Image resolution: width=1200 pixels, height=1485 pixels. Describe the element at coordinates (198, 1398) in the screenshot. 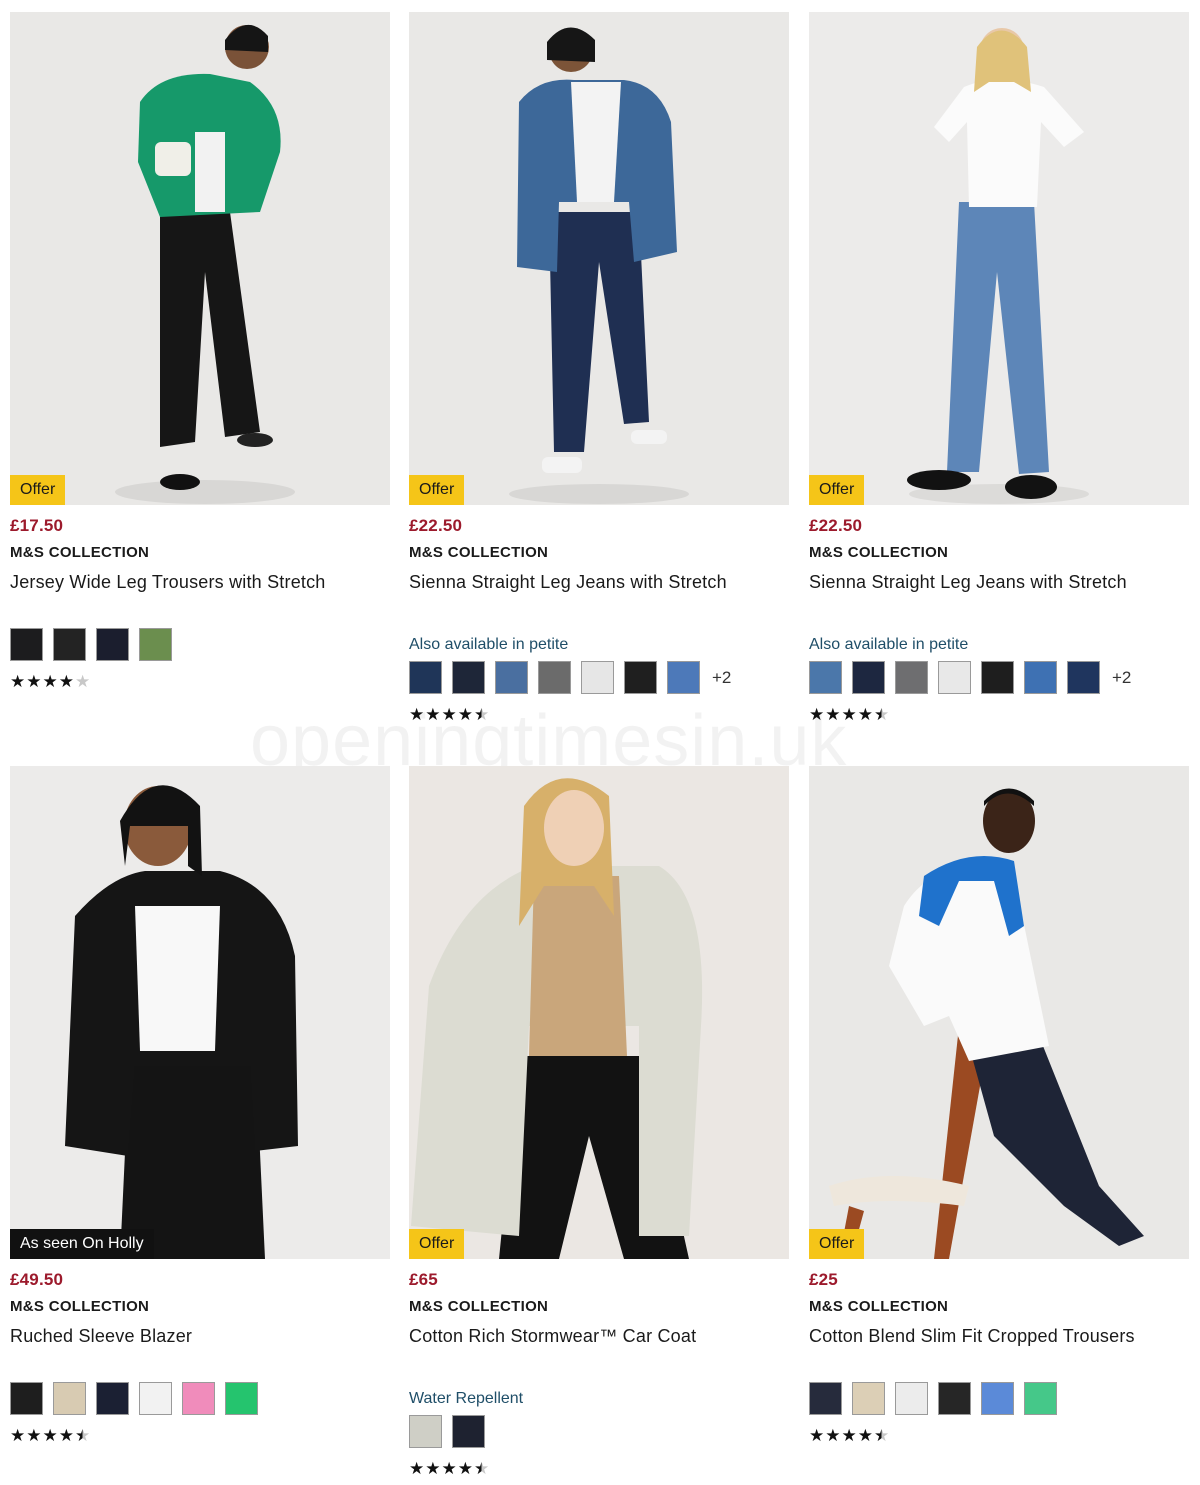

I see `colour-swatch-pink` at that location.